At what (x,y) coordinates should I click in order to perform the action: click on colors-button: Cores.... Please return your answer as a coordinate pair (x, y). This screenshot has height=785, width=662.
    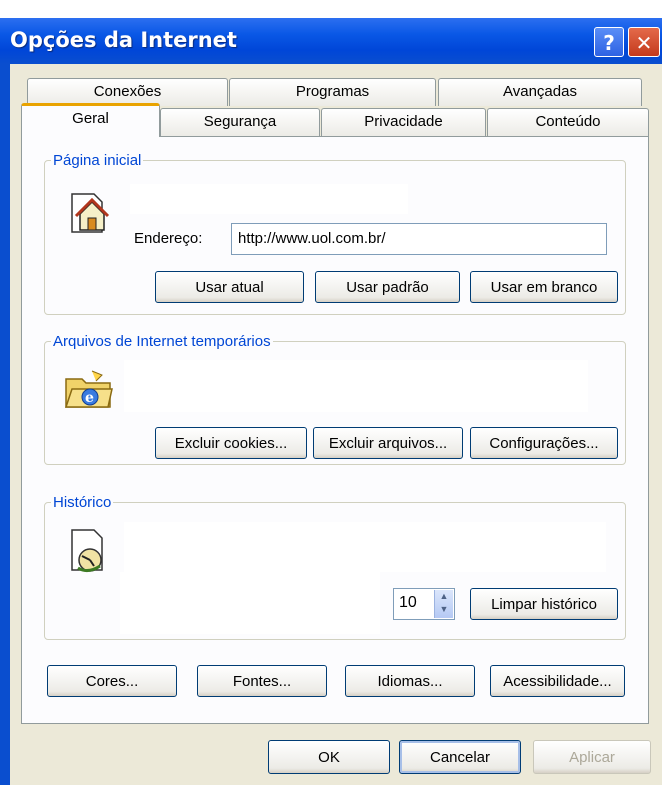
    Looking at the image, I should click on (112, 681).